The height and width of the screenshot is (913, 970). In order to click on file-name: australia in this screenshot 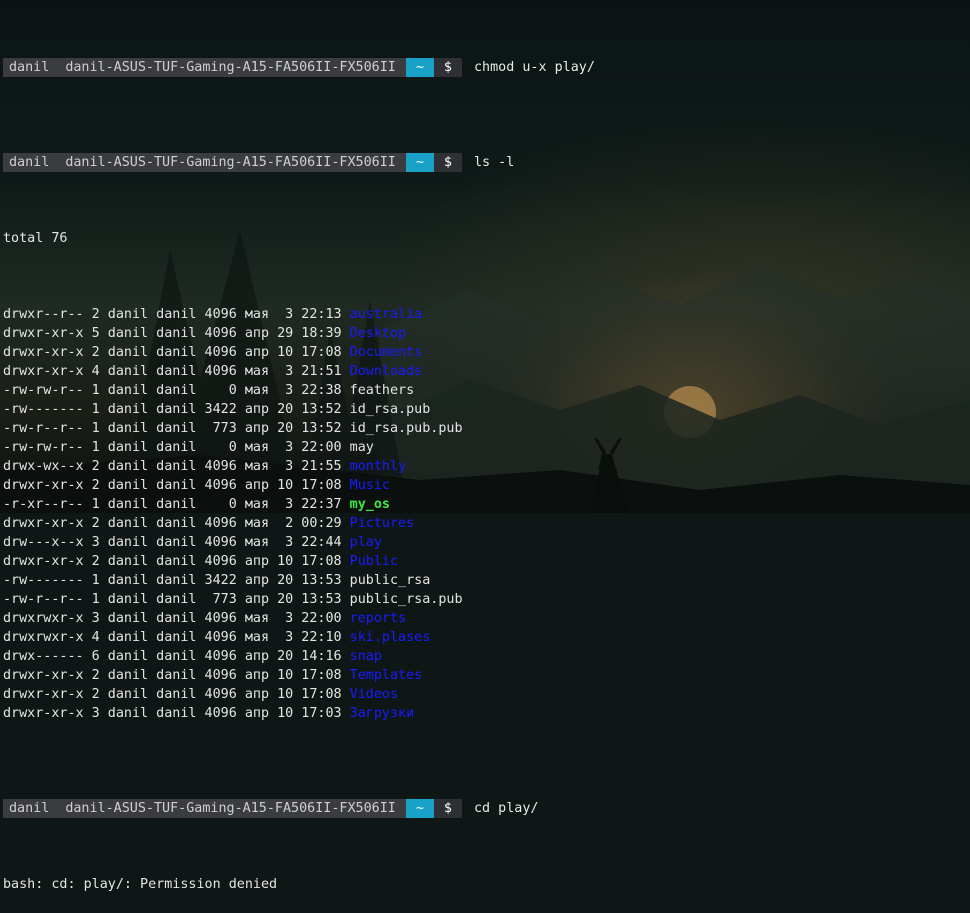, I will do `click(386, 314)`.